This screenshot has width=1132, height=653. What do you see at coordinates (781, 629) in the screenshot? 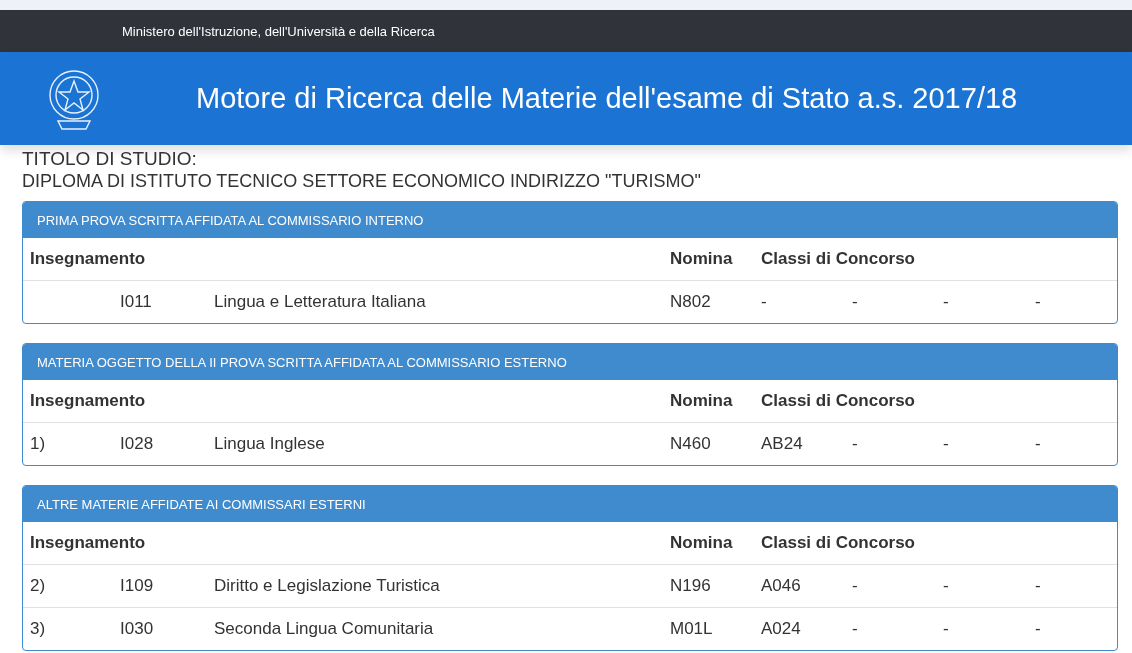
I see `table-cell-text: A024` at bounding box center [781, 629].